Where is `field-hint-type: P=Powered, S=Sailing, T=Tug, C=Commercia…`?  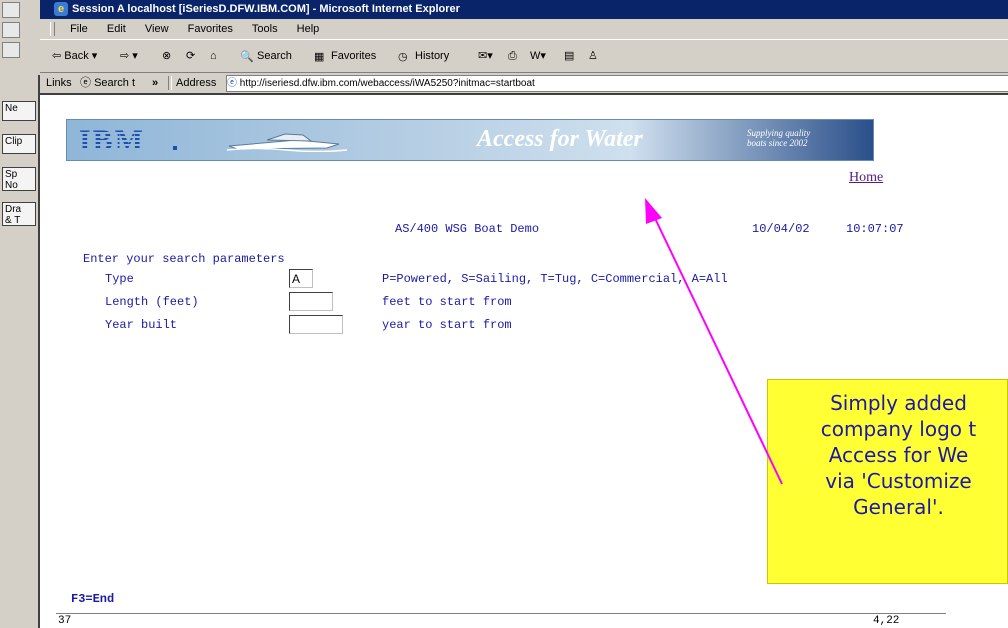 field-hint-type: P=Powered, S=Sailing, T=Tug, C=Commercia… is located at coordinates (555, 279).